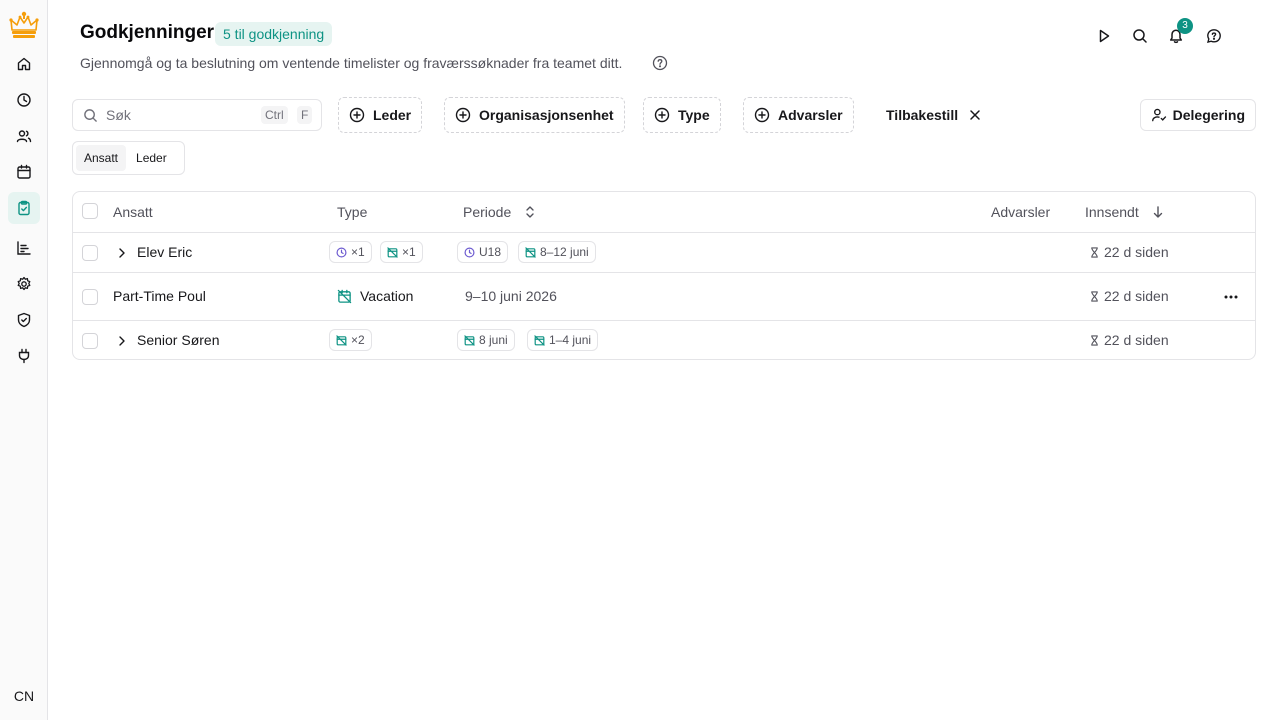 This screenshot has height=720, width=1280. I want to click on delegation-label: Delegering, so click(1208, 115).